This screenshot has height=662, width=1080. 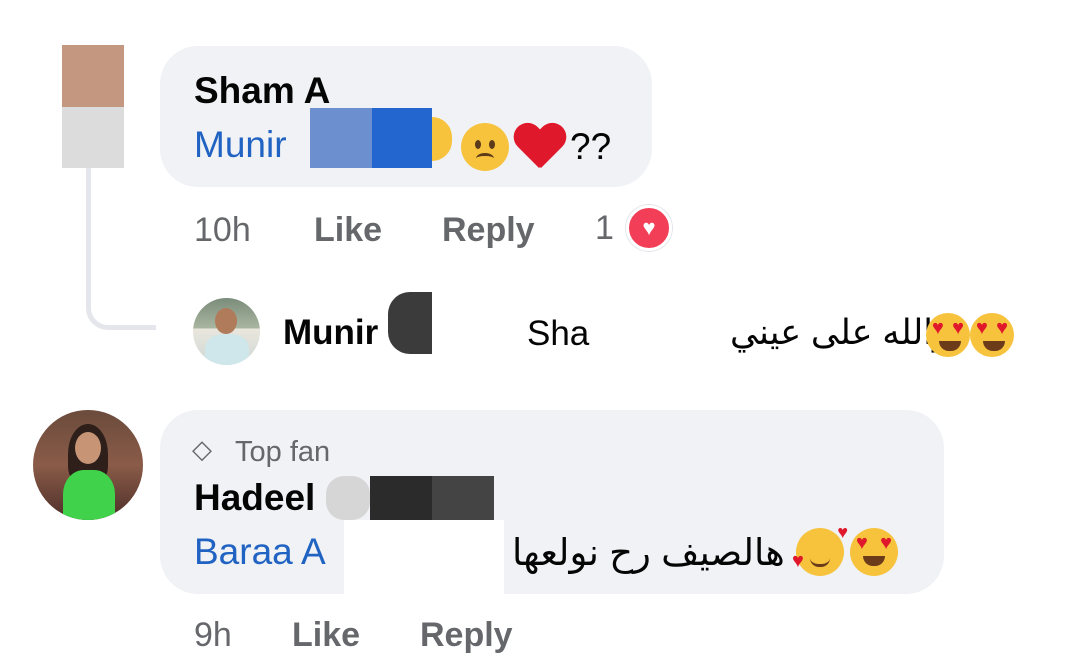 What do you see at coordinates (539, 147) in the screenshot?
I see `red-heart-emoji` at bounding box center [539, 147].